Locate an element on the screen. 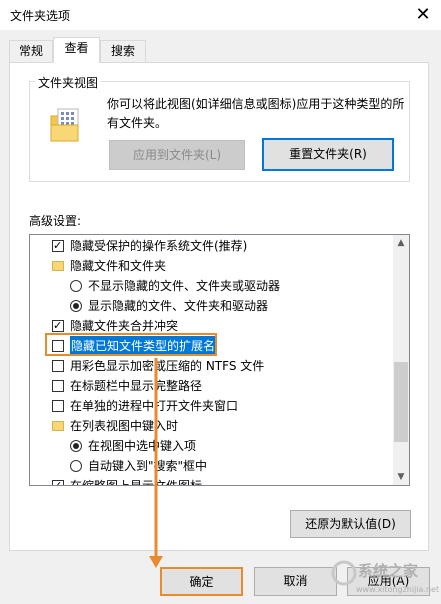 Image resolution: width=441 pixels, height=604 pixels. watermark-url: www.xitongzhijia.net is located at coordinates (398, 589).